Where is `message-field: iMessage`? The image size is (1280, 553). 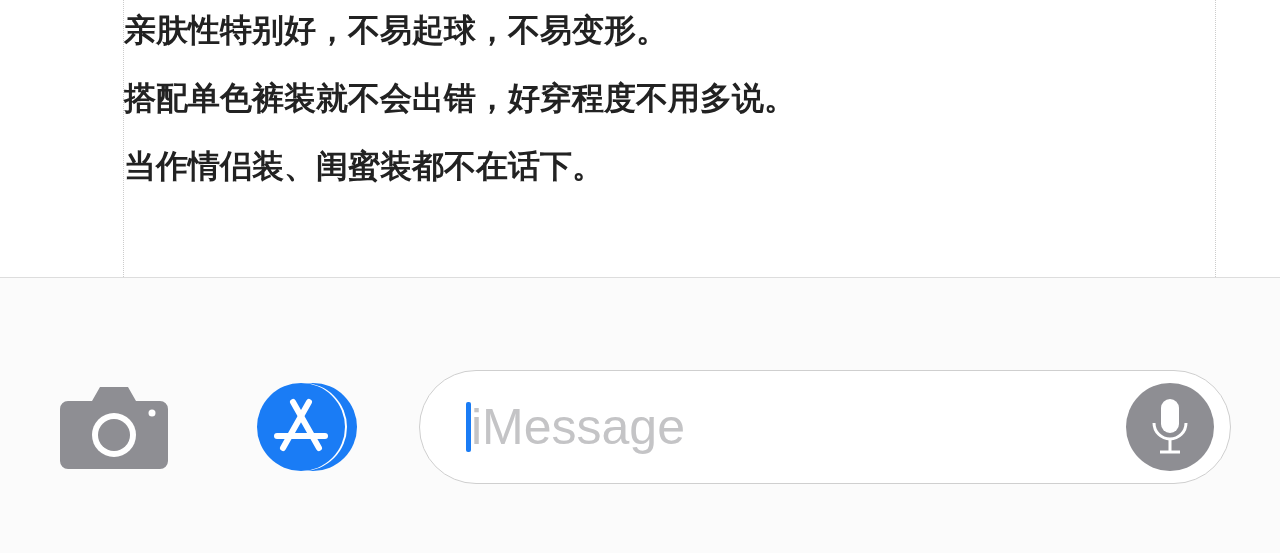 message-field: iMessage is located at coordinates (825, 426).